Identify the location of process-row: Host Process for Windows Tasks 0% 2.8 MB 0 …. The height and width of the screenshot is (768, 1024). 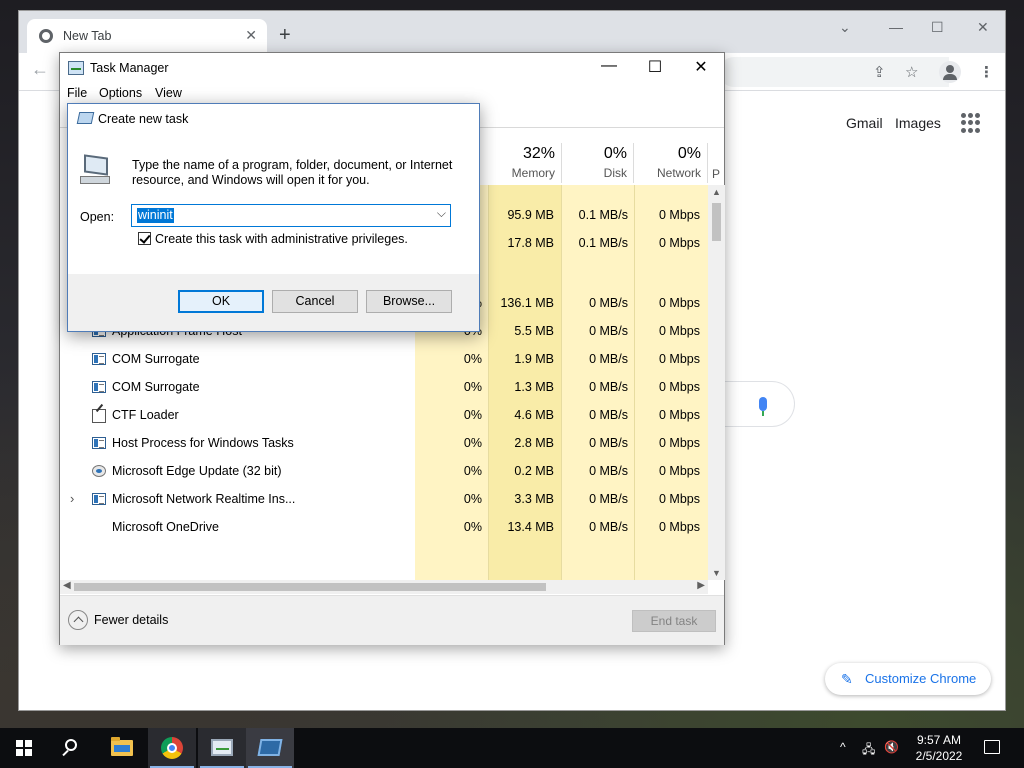
(384, 443).